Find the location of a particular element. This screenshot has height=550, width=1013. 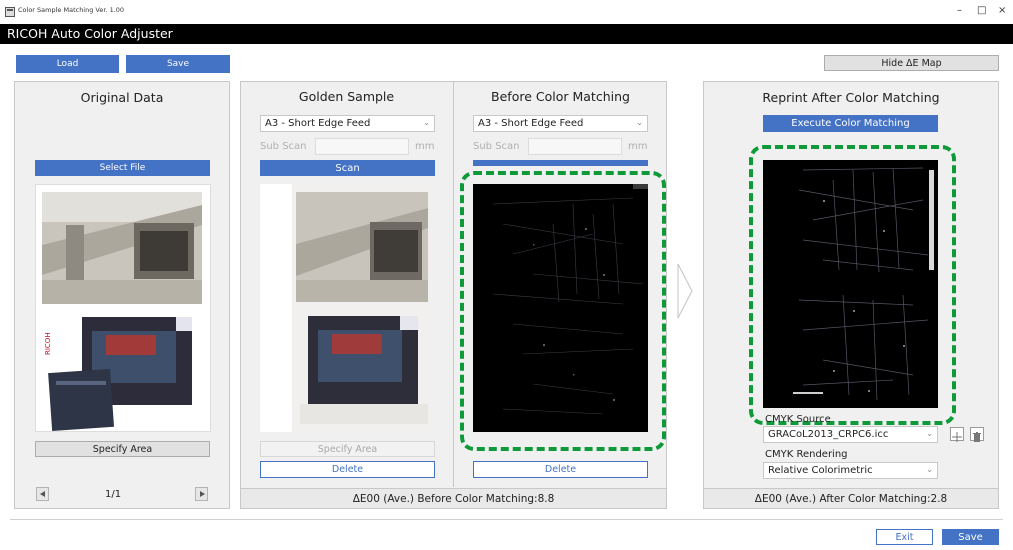

select-file-button: Select File is located at coordinates (122, 168).